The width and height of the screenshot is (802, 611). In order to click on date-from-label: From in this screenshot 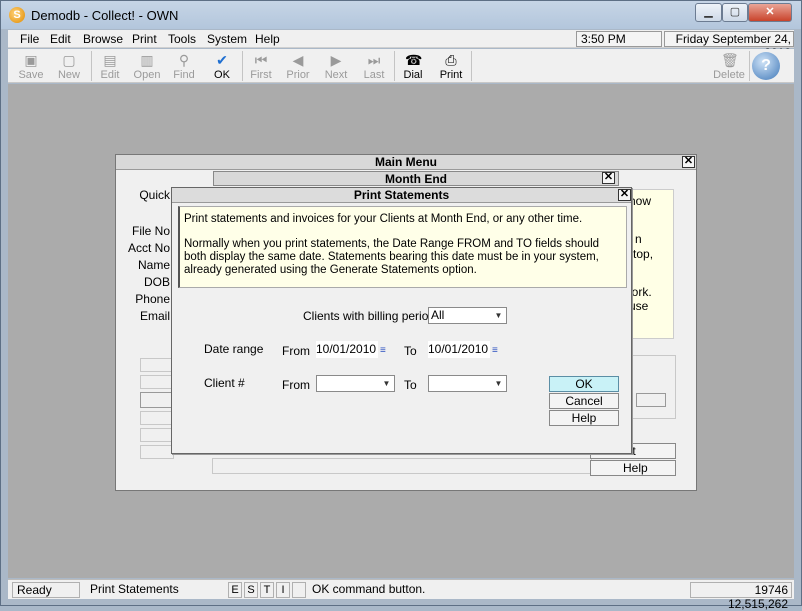, I will do `click(296, 351)`.